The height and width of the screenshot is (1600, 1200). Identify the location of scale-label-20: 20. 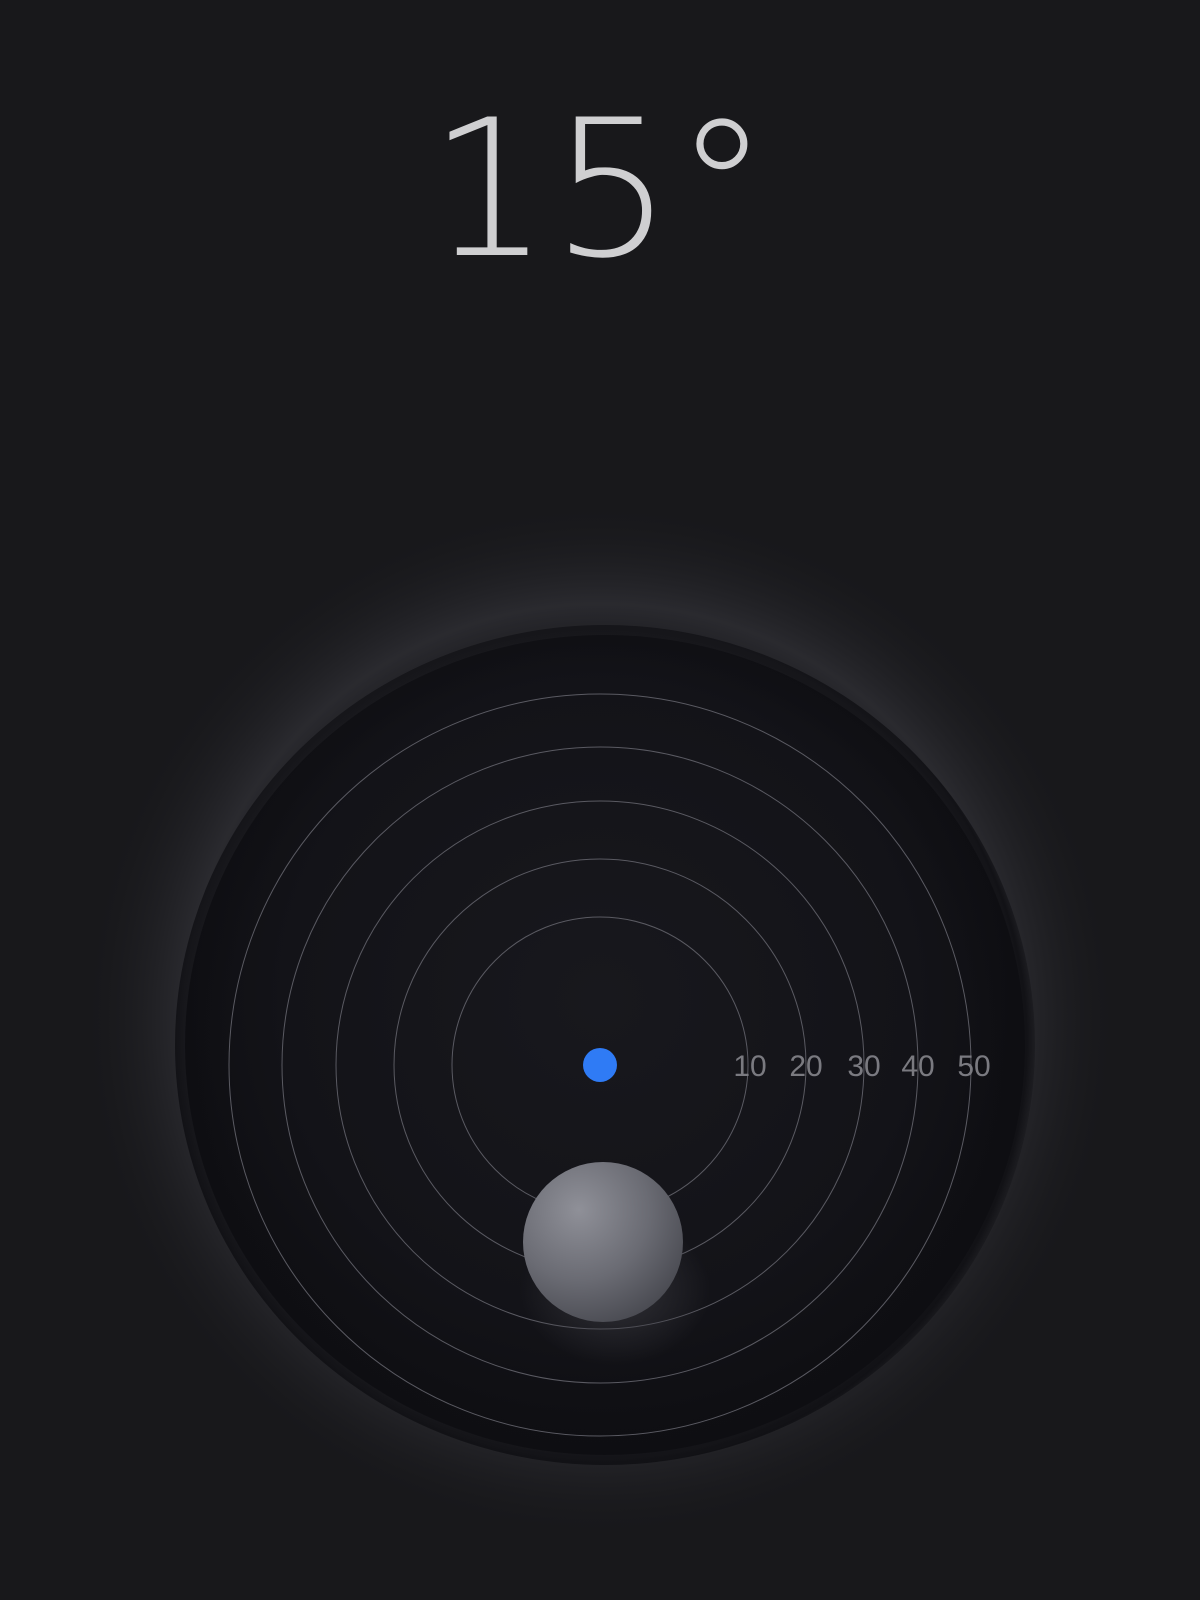
(805, 1066).